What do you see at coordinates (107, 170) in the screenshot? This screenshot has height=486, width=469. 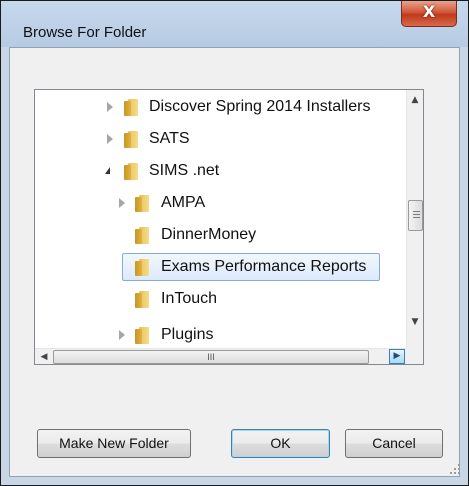 I see `collapse-arrow-icon` at bounding box center [107, 170].